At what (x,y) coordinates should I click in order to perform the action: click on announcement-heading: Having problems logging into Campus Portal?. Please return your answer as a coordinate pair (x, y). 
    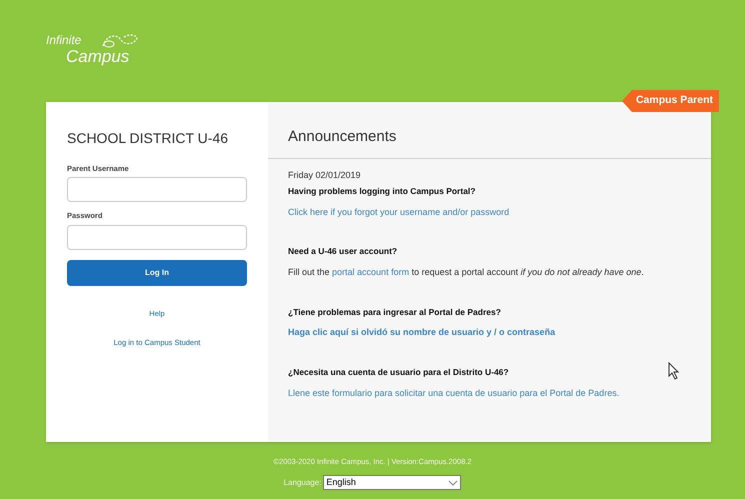
    Looking at the image, I should click on (382, 191).